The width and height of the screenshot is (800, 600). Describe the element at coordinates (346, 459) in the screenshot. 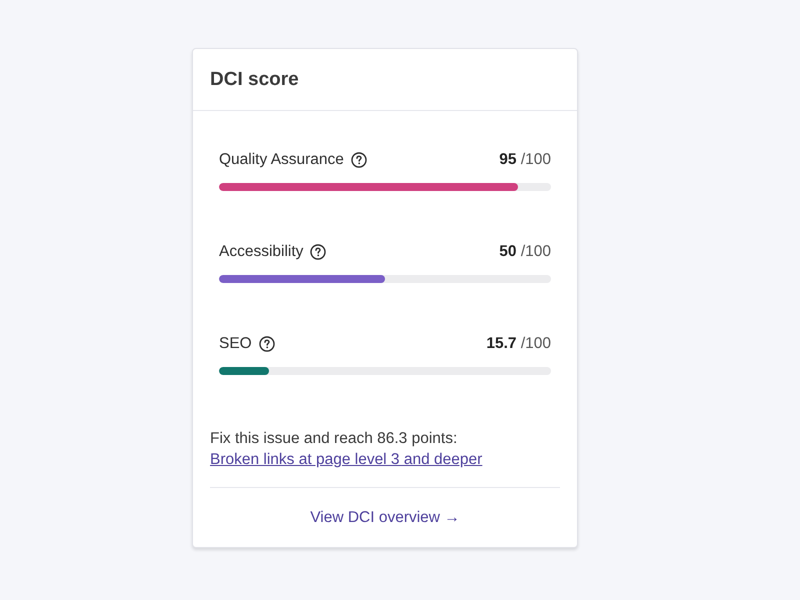

I see `issue-link: Broken links at page level 3 and deeper` at that location.